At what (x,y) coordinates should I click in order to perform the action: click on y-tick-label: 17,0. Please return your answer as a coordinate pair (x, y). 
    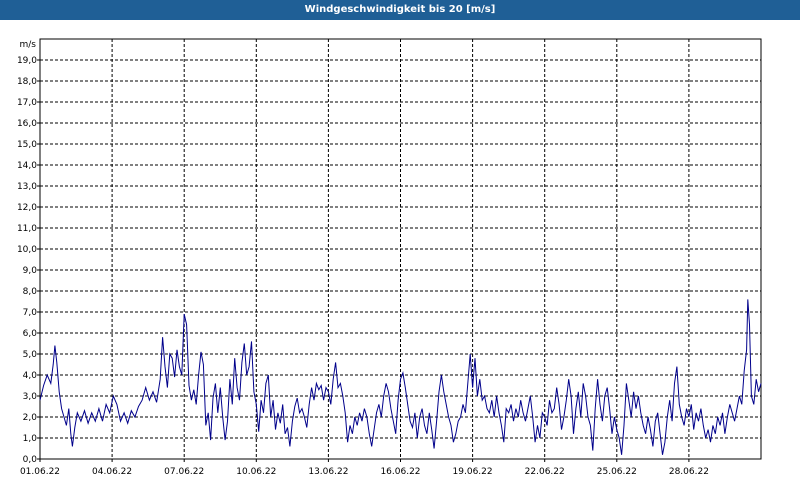
    Looking at the image, I should click on (27, 103).